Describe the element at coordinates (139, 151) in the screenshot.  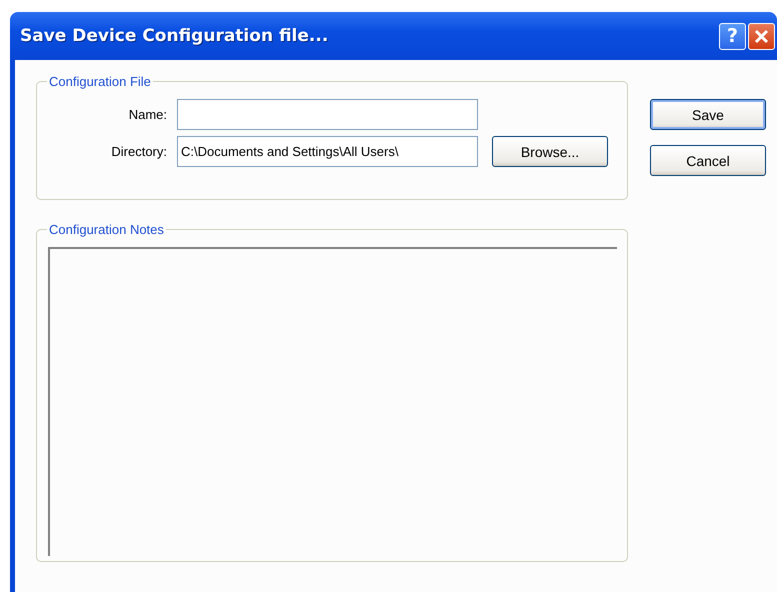
I see `directory-label: Directory:` at that location.